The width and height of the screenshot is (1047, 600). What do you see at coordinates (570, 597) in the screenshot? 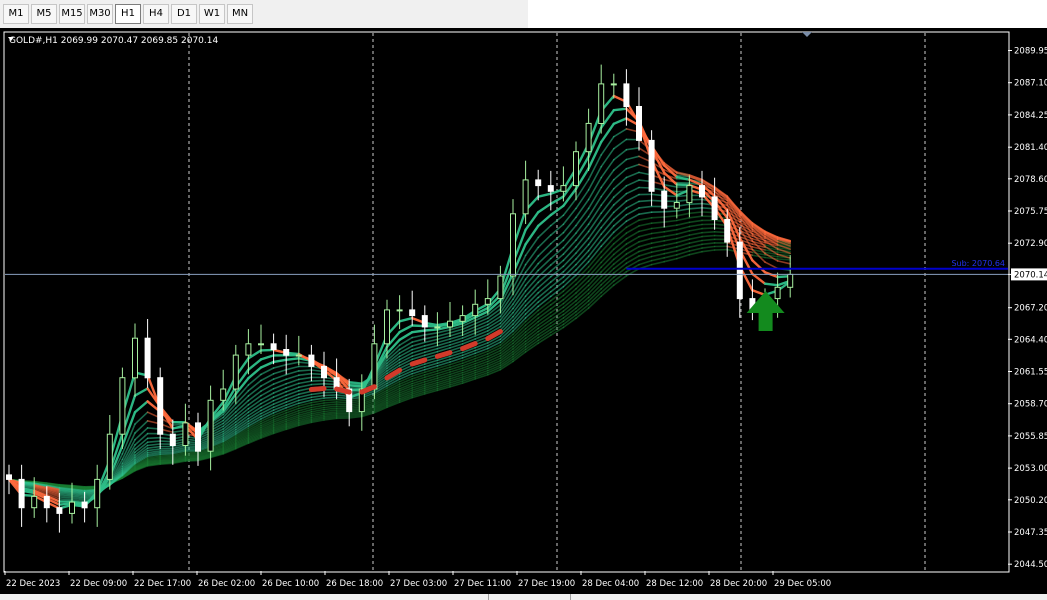
I see `tab-divider` at bounding box center [570, 597].